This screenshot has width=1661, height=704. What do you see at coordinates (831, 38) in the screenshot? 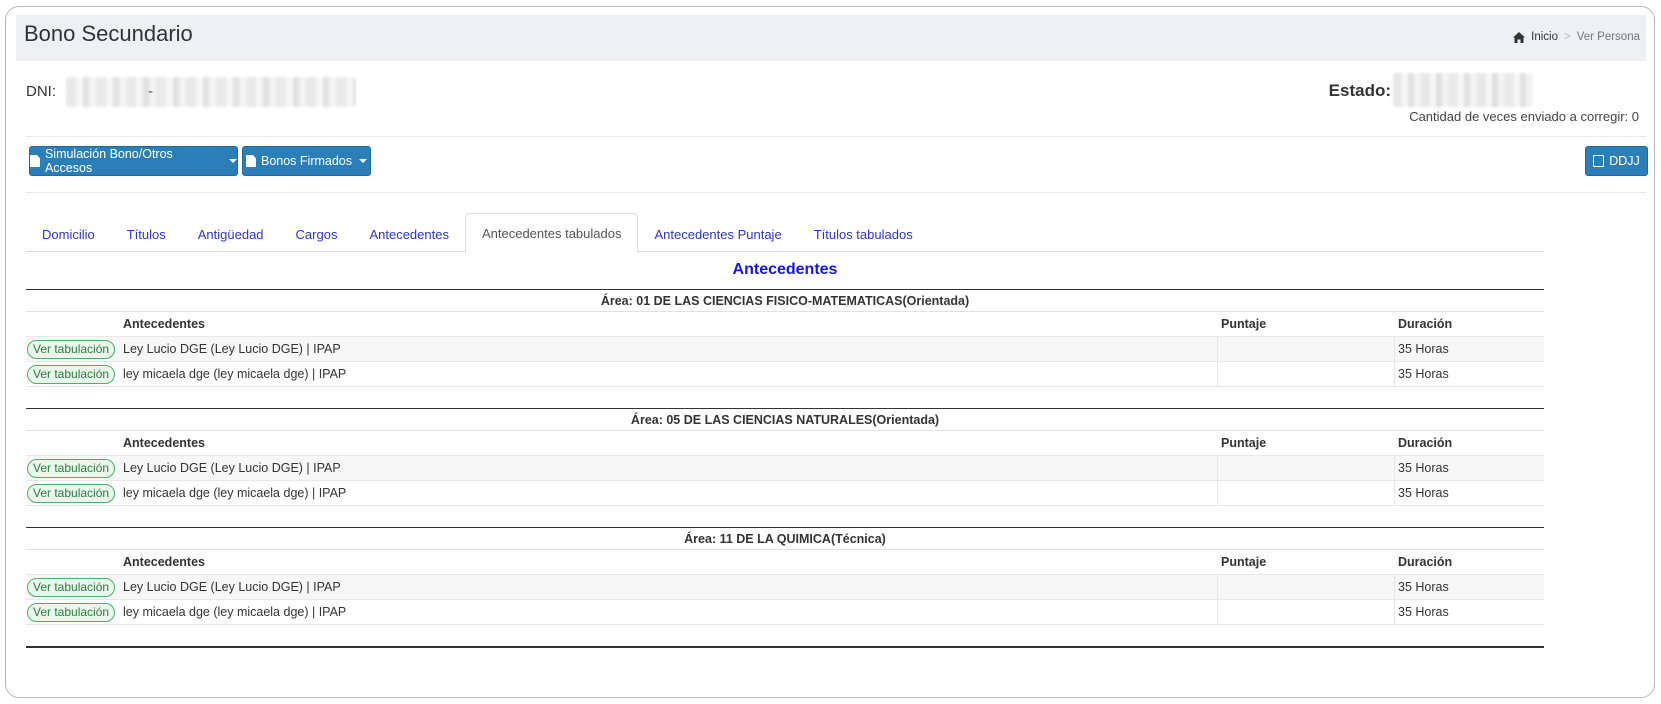
I see `title-bar: Bono Secundario Inicio > Ver Persona` at bounding box center [831, 38].